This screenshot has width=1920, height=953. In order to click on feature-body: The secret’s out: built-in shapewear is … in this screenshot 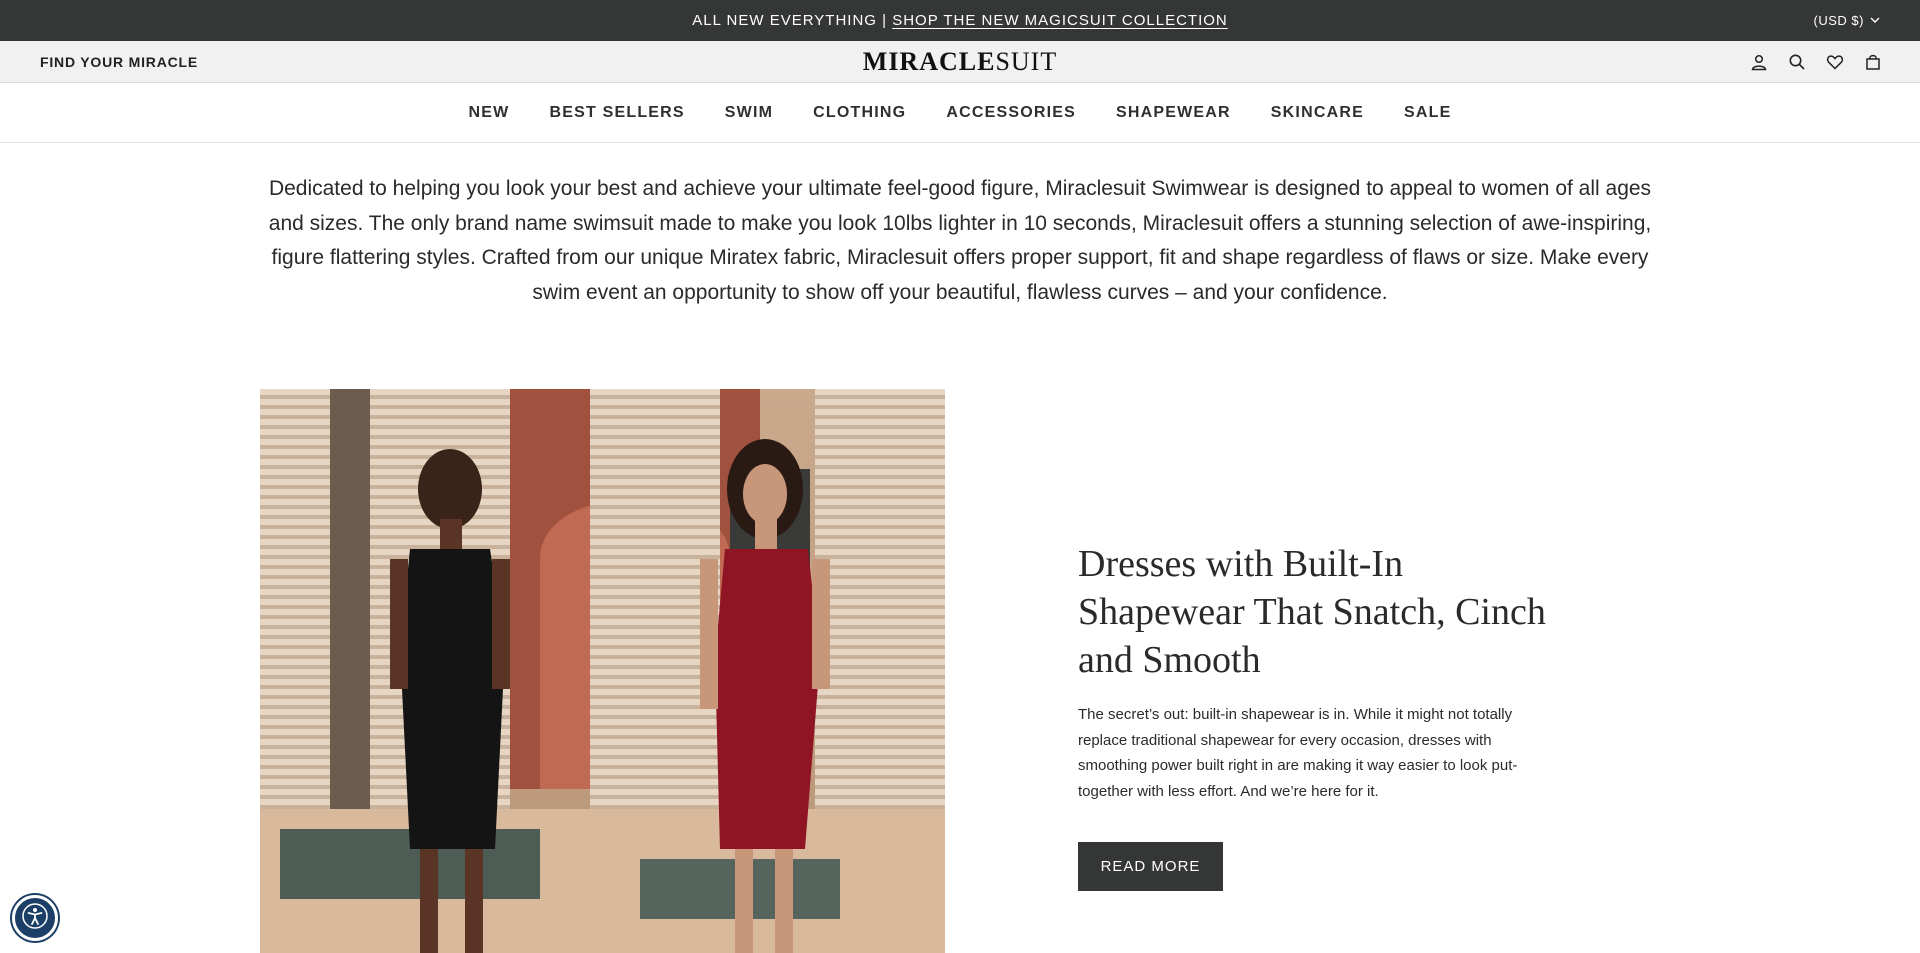, I will do `click(1298, 753)`.